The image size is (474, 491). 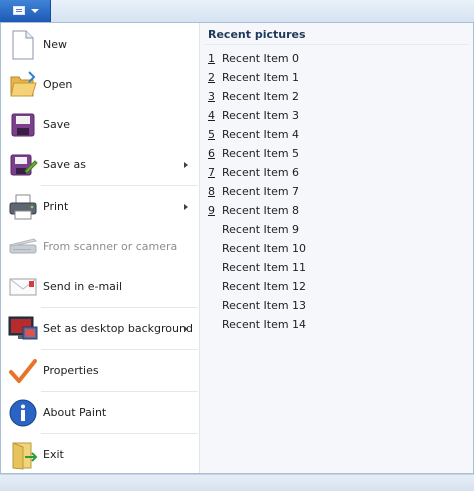 I want to click on menu-item-label: About Paint, so click(x=75, y=412).